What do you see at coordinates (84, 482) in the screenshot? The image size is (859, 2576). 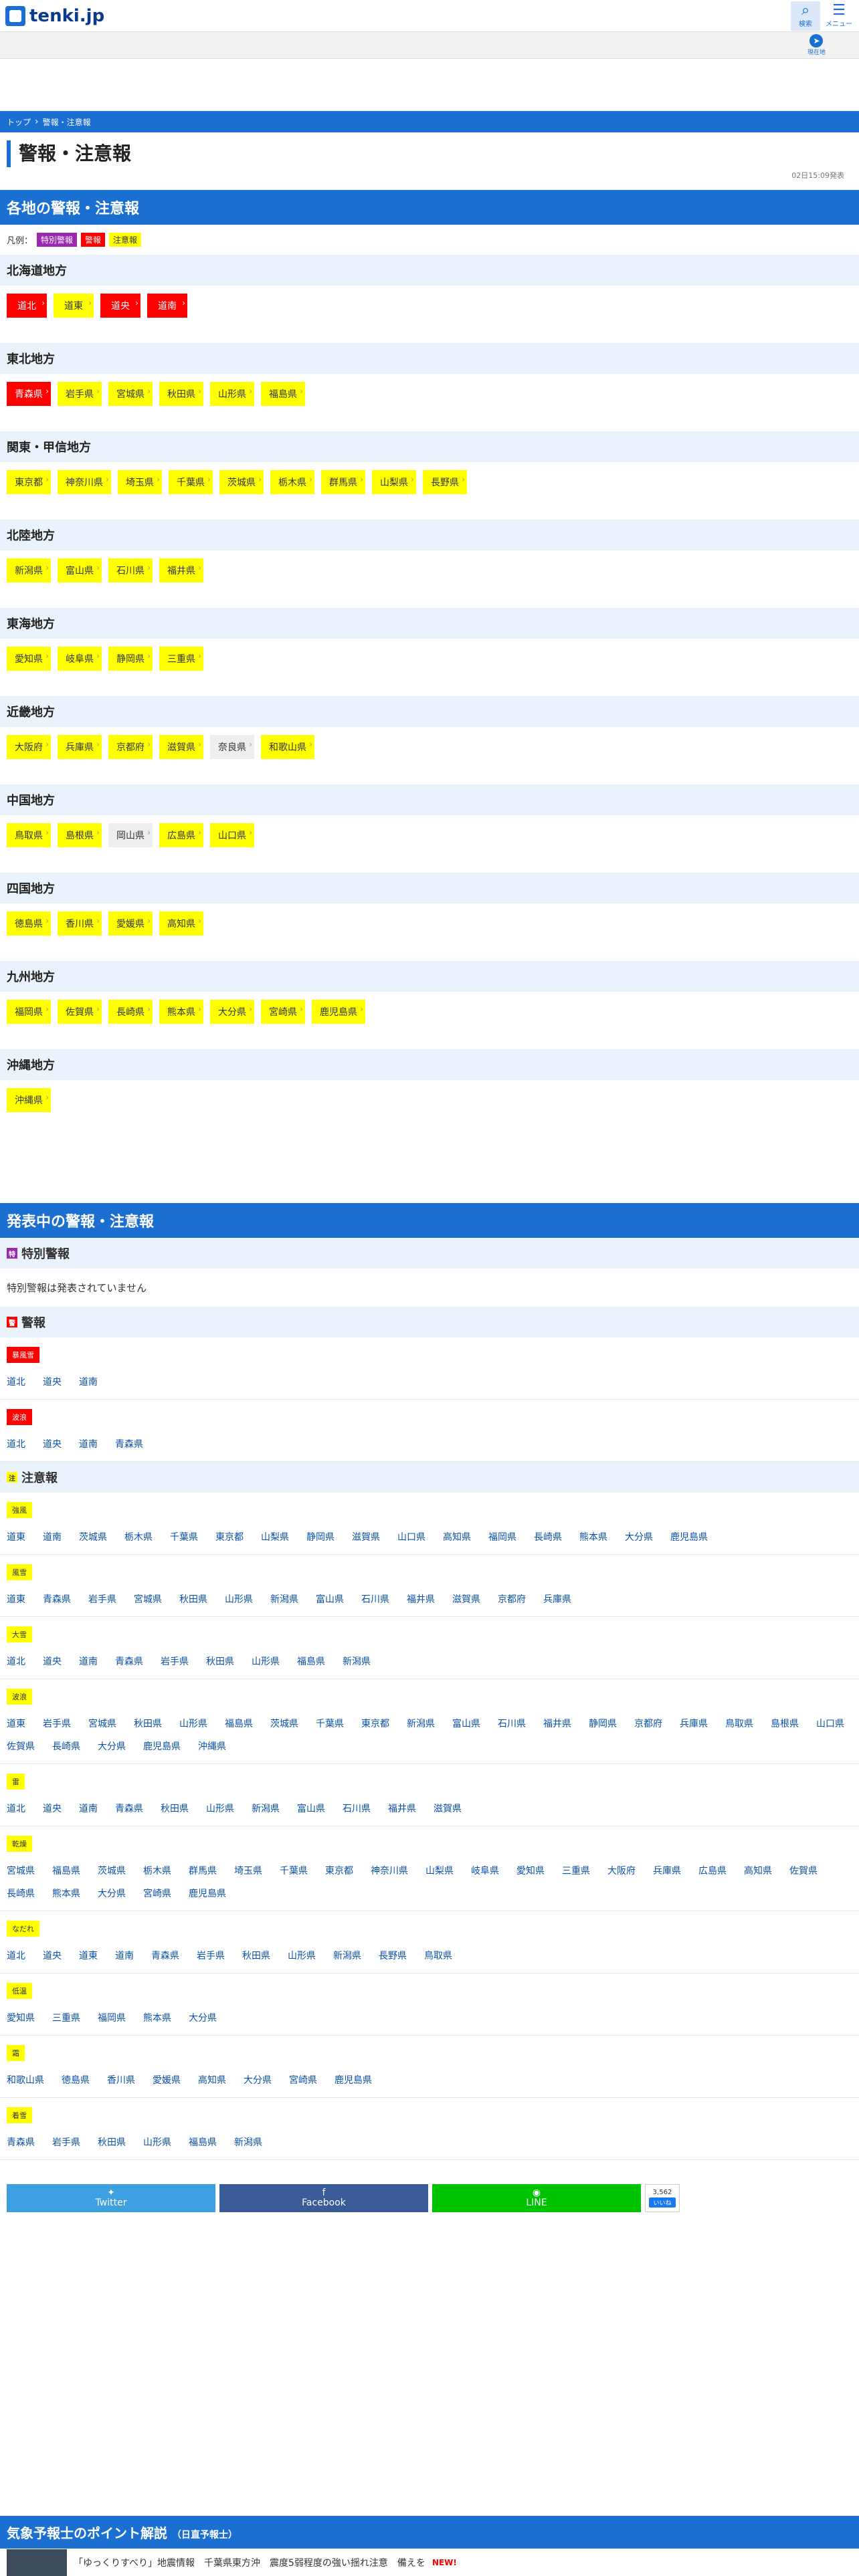 I see `prefecture-button: 神奈川県` at bounding box center [84, 482].